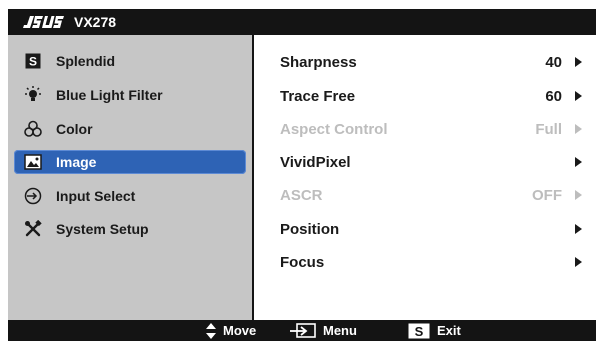  Describe the element at coordinates (33, 95) in the screenshot. I see `light-bulb-icon` at that location.